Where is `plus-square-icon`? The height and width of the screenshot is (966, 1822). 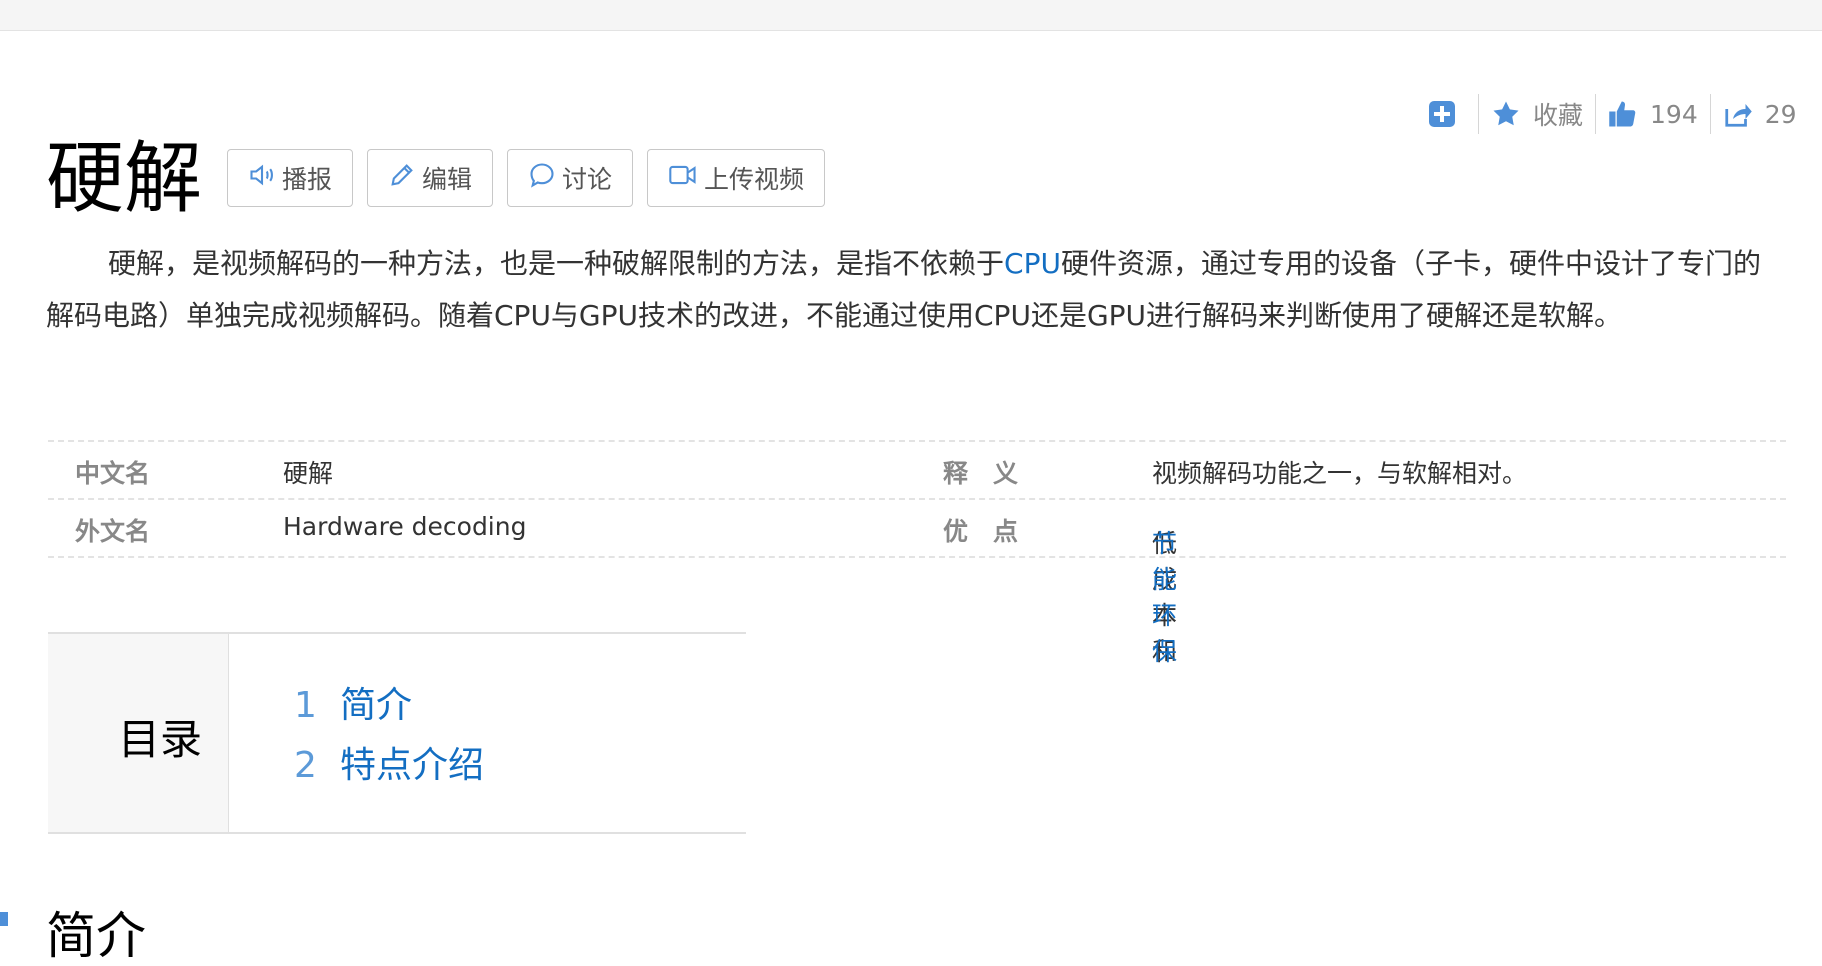 plus-square-icon is located at coordinates (1442, 114).